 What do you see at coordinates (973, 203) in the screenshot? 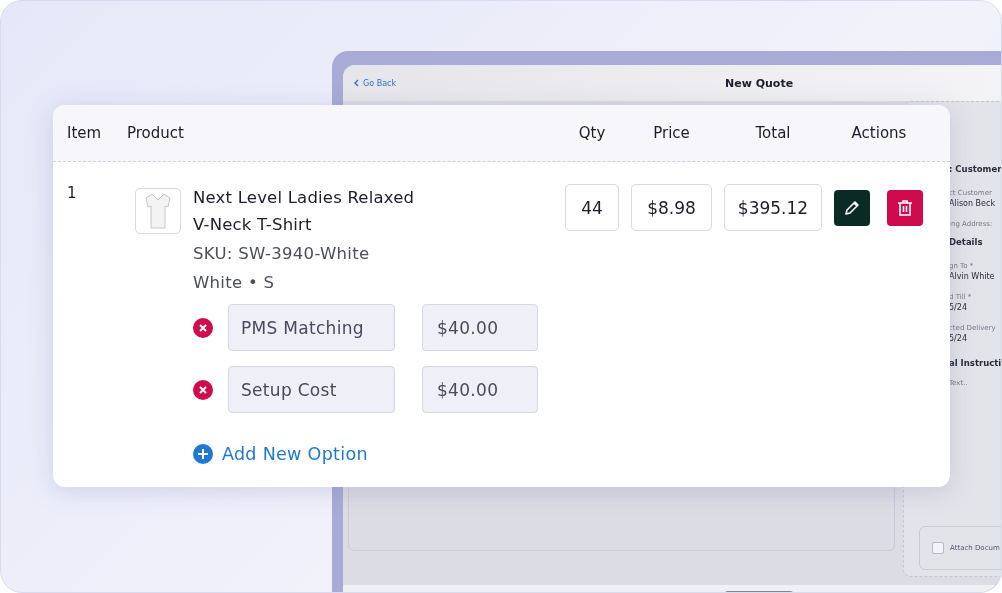
I see `field-value: Alison Beck` at bounding box center [973, 203].